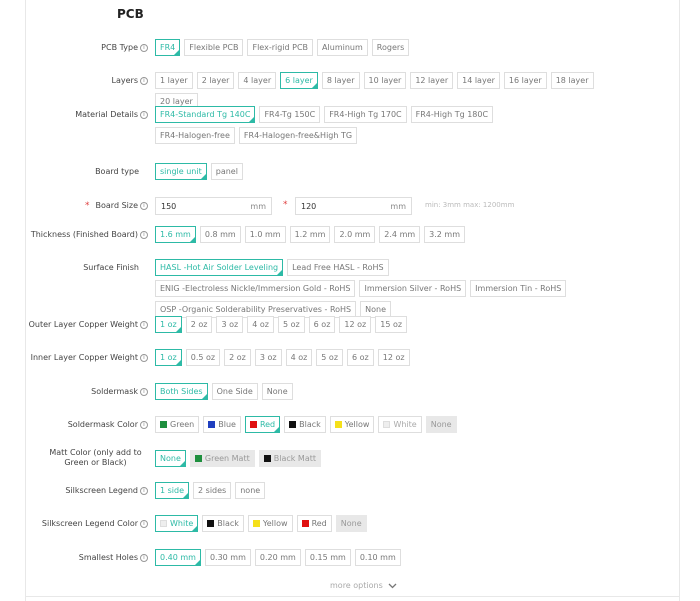  I want to click on option-inner-0-5oz: 0.5 oz, so click(203, 357).